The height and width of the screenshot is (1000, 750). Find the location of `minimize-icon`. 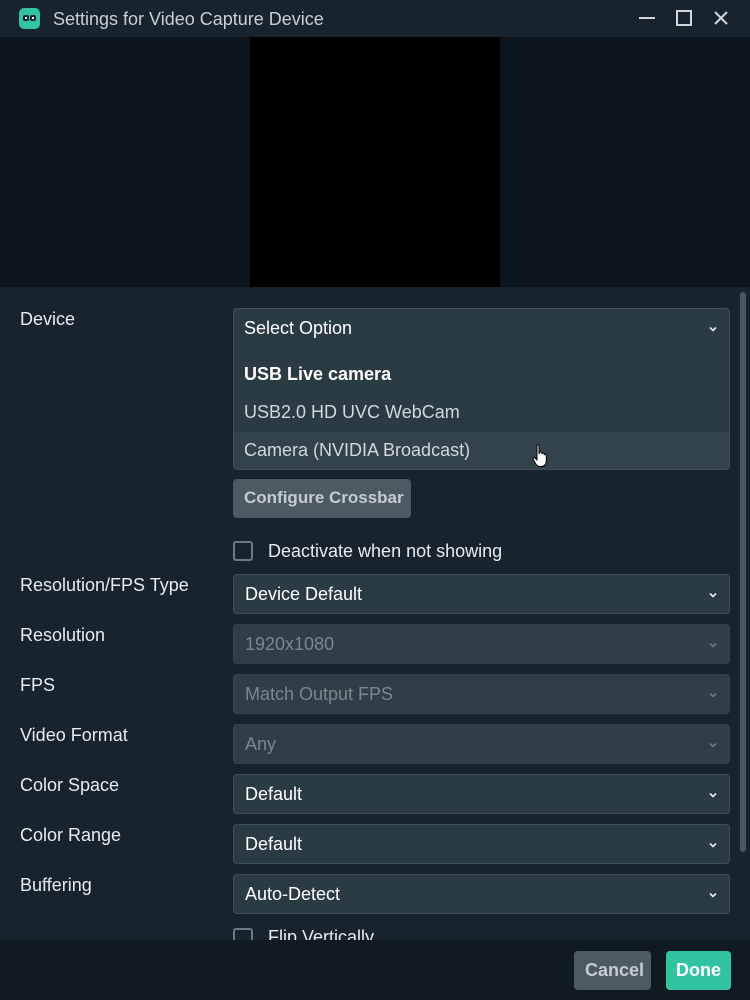

minimize-icon is located at coordinates (647, 18).